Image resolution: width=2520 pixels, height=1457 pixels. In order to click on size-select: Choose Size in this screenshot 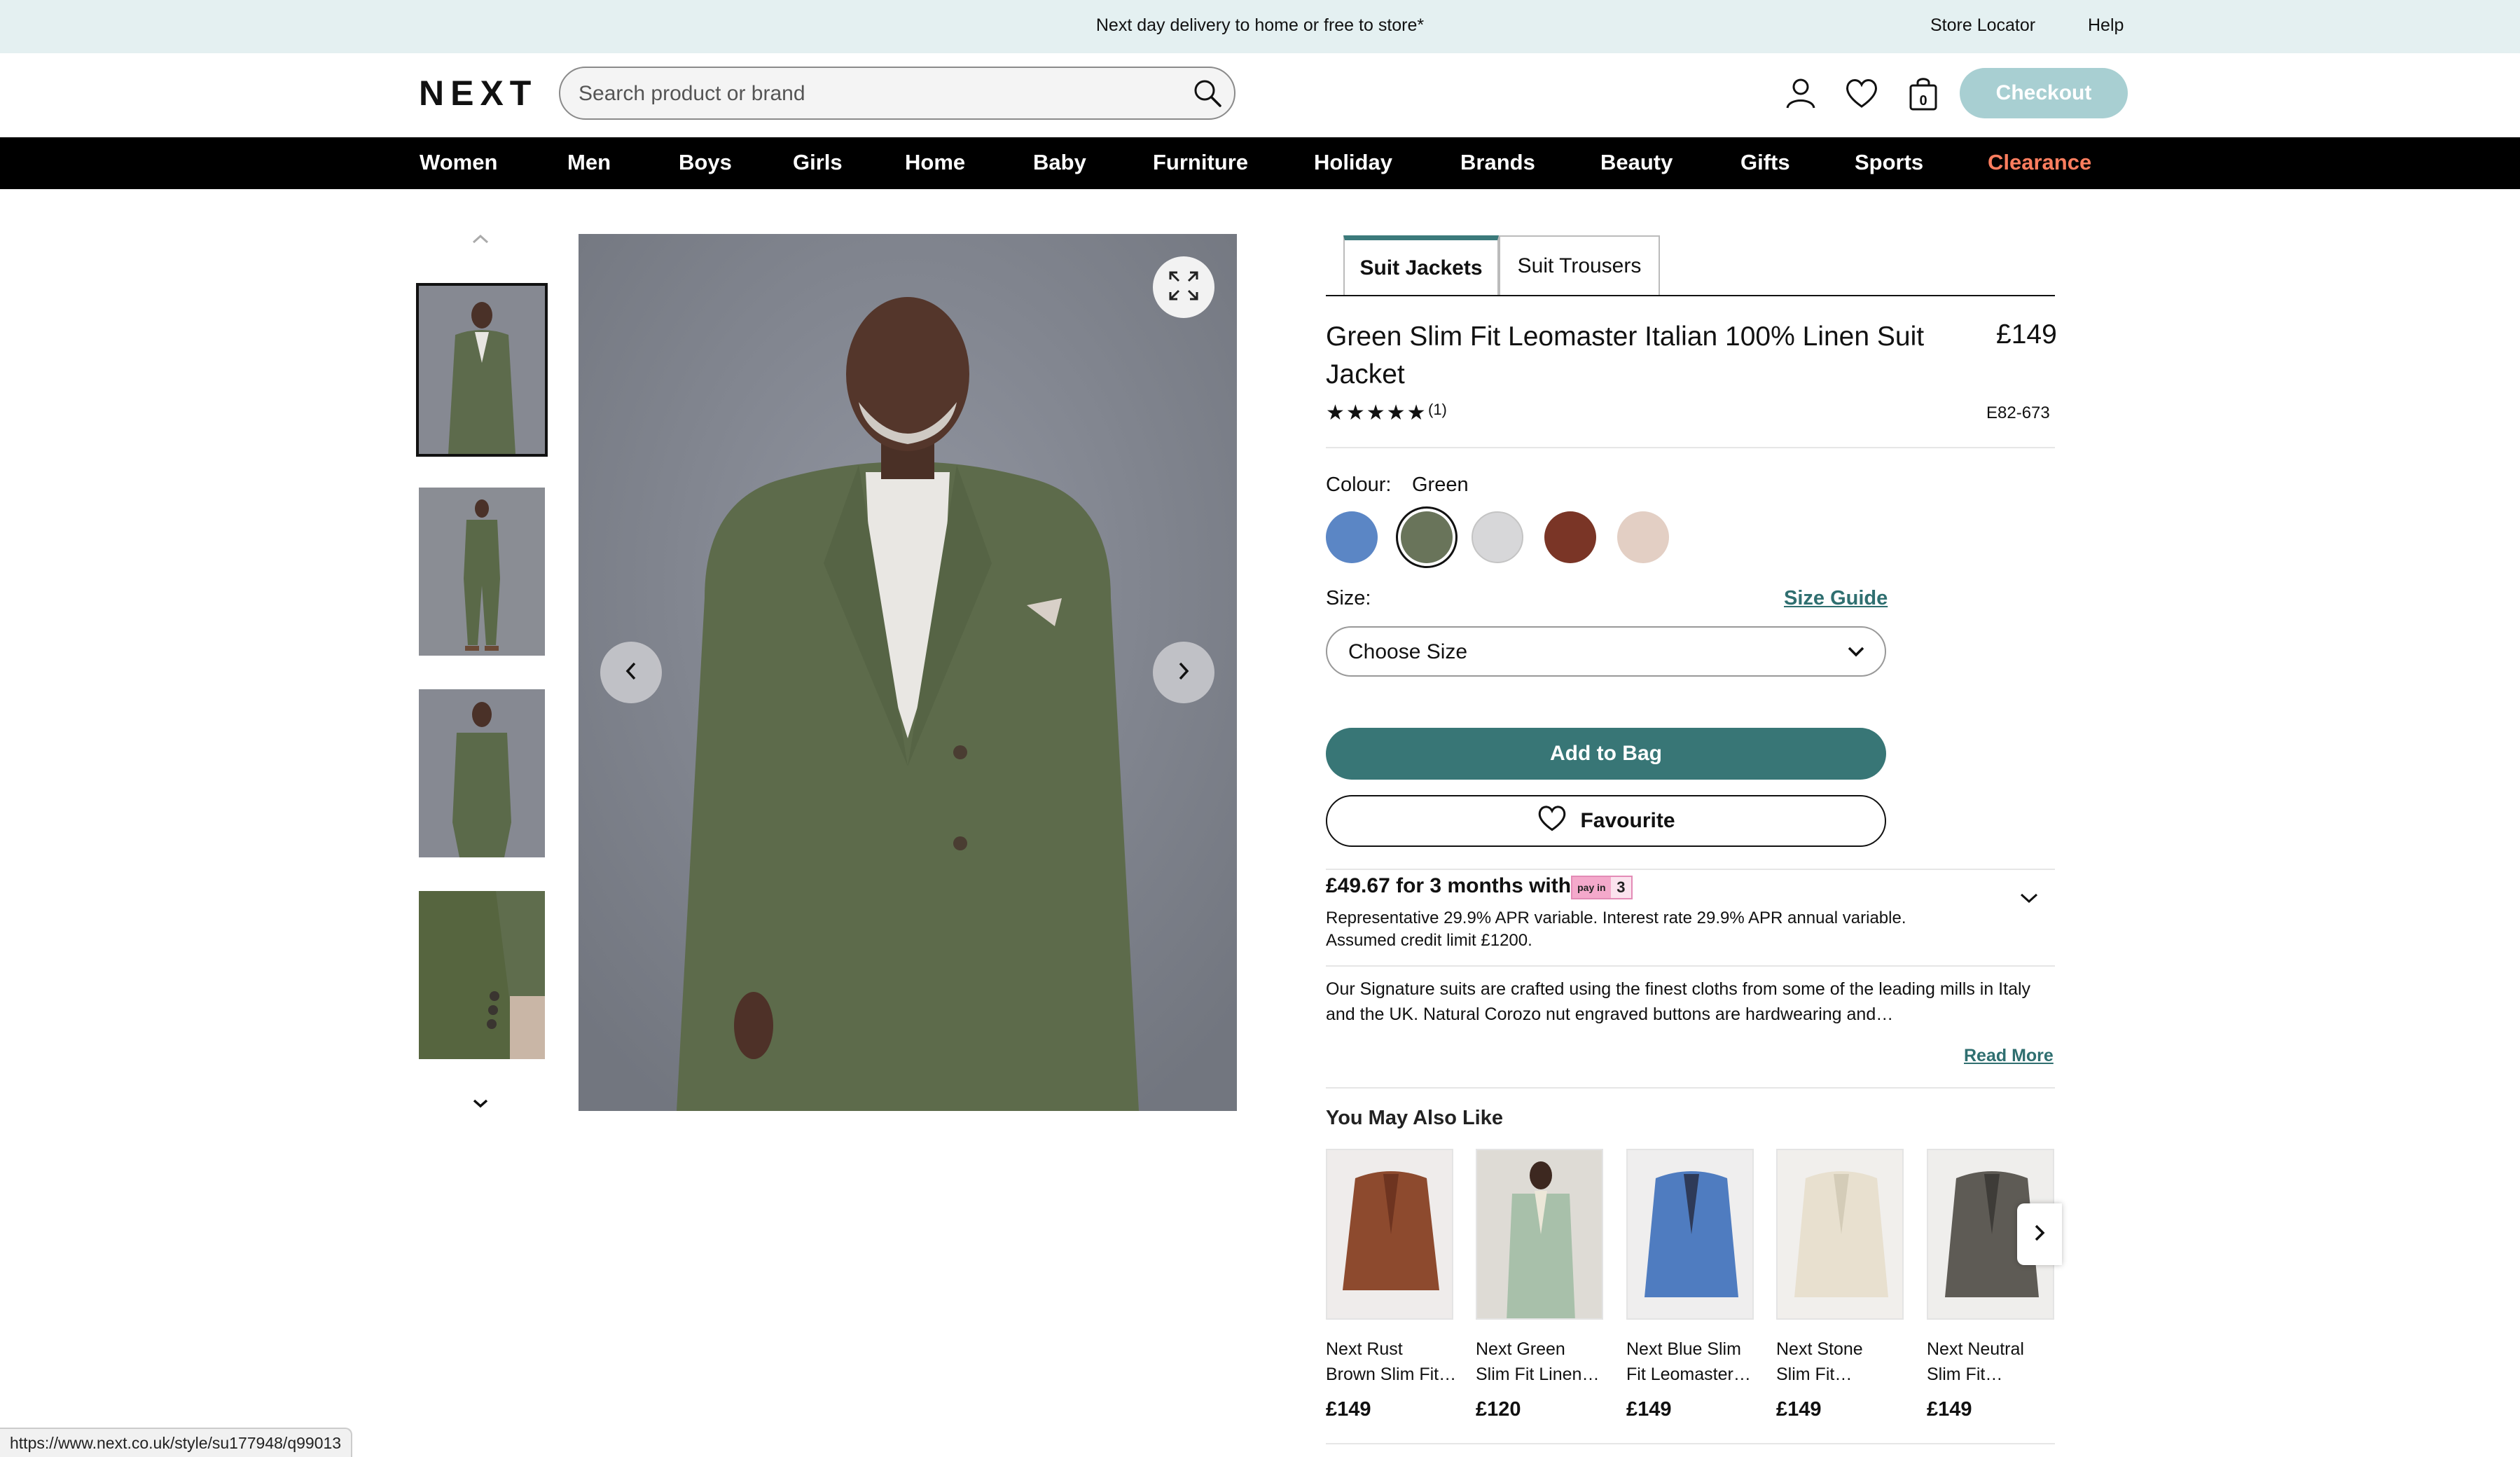, I will do `click(1606, 651)`.